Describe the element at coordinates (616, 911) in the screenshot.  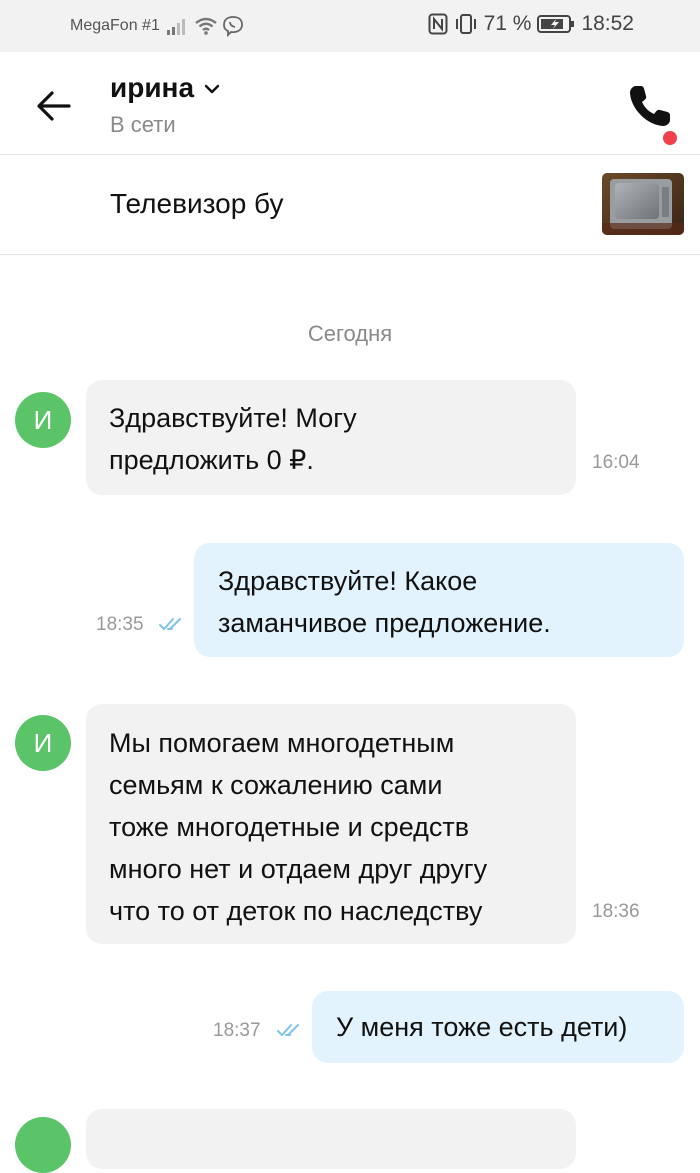
I see `message-timestamp: 18:36` at that location.